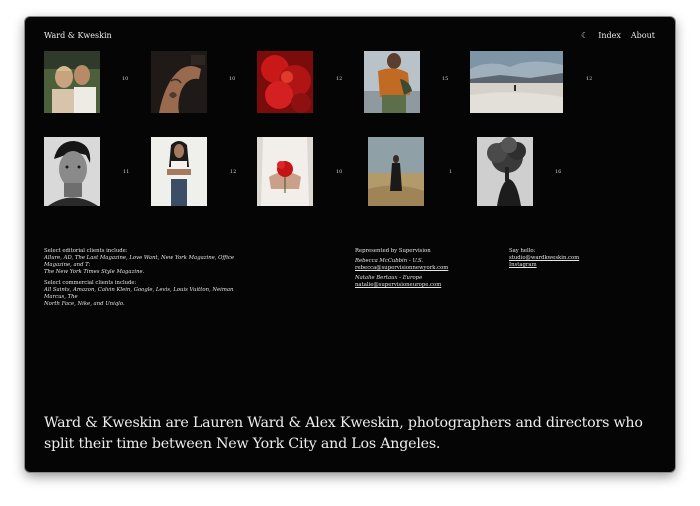  What do you see at coordinates (389, 278) in the screenshot?
I see `agent-name: Natalie Bertaux - Europe` at bounding box center [389, 278].